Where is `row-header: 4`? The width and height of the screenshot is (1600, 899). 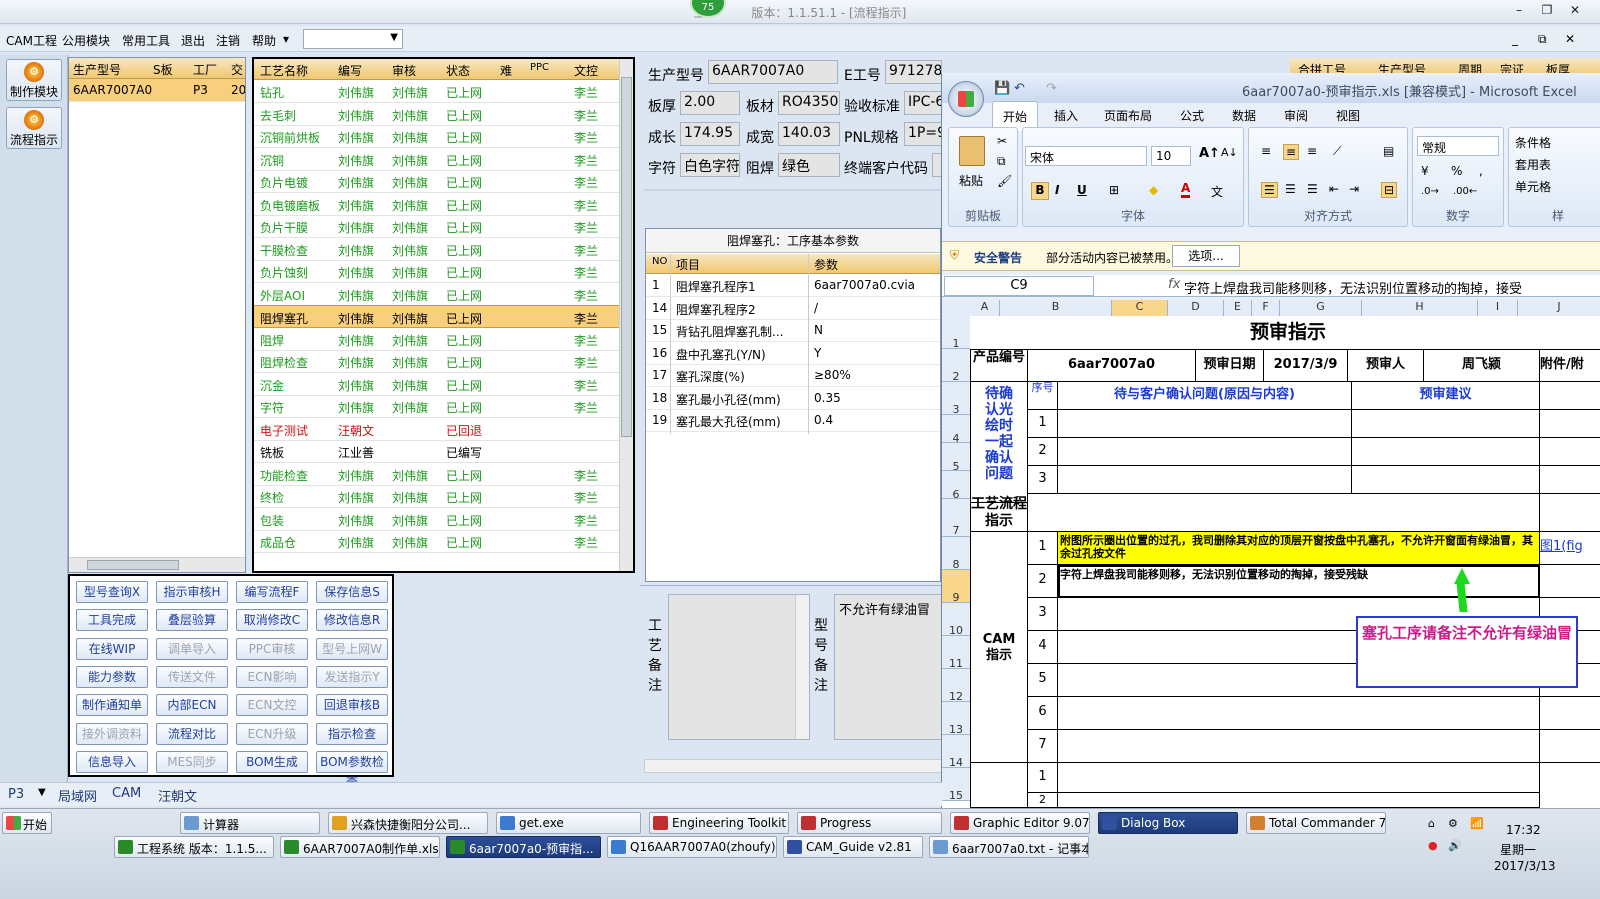 row-header: 4 is located at coordinates (956, 430).